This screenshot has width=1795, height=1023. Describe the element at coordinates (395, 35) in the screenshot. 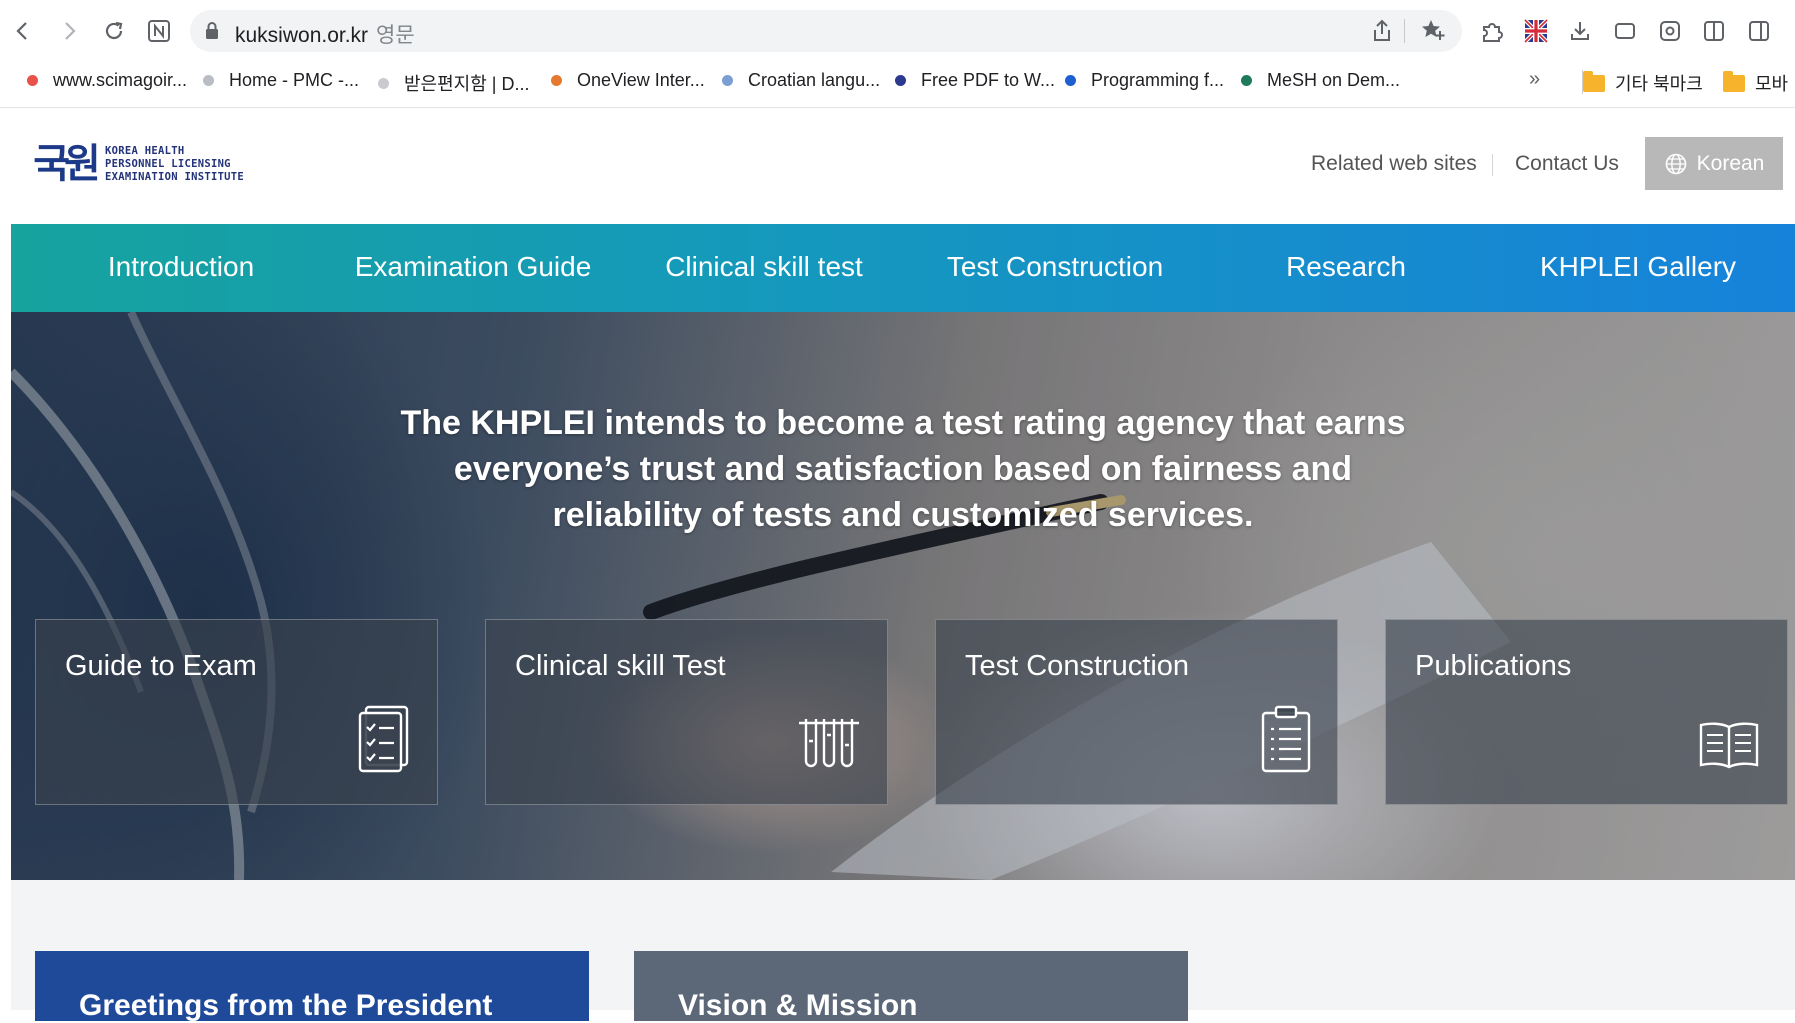

I see `url-suffix: 영문` at that location.